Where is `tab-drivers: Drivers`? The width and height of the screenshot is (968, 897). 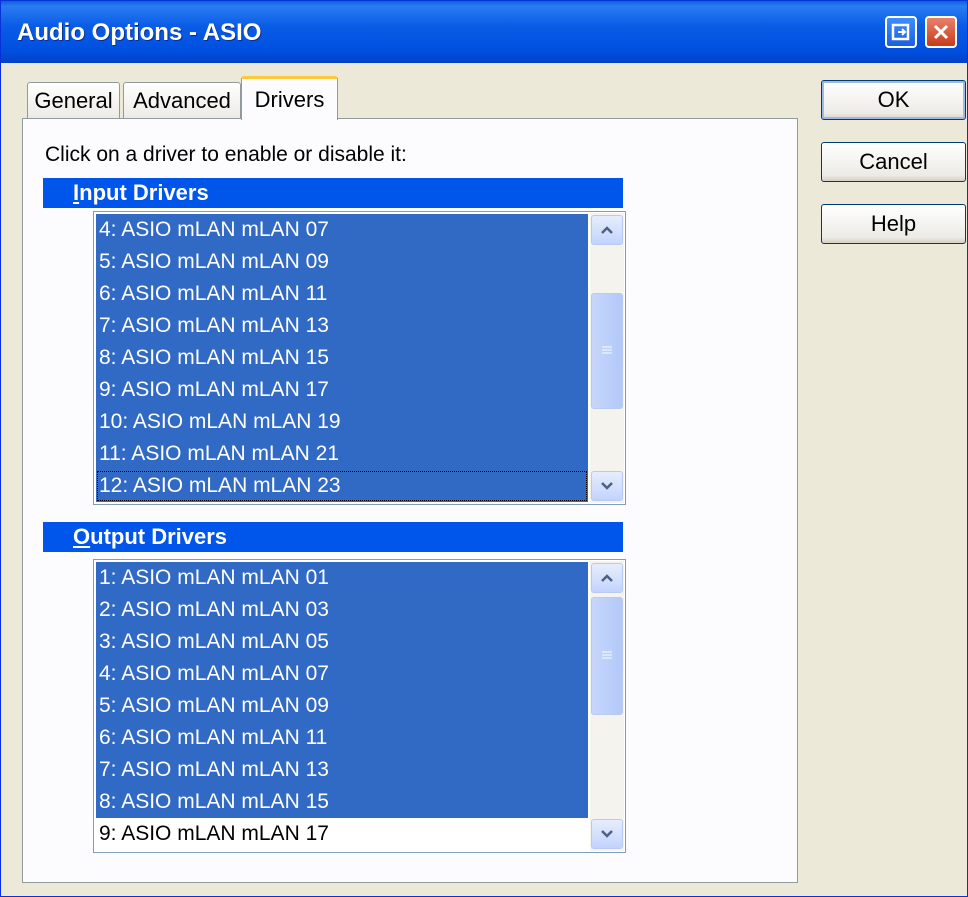 tab-drivers: Drivers is located at coordinates (289, 98).